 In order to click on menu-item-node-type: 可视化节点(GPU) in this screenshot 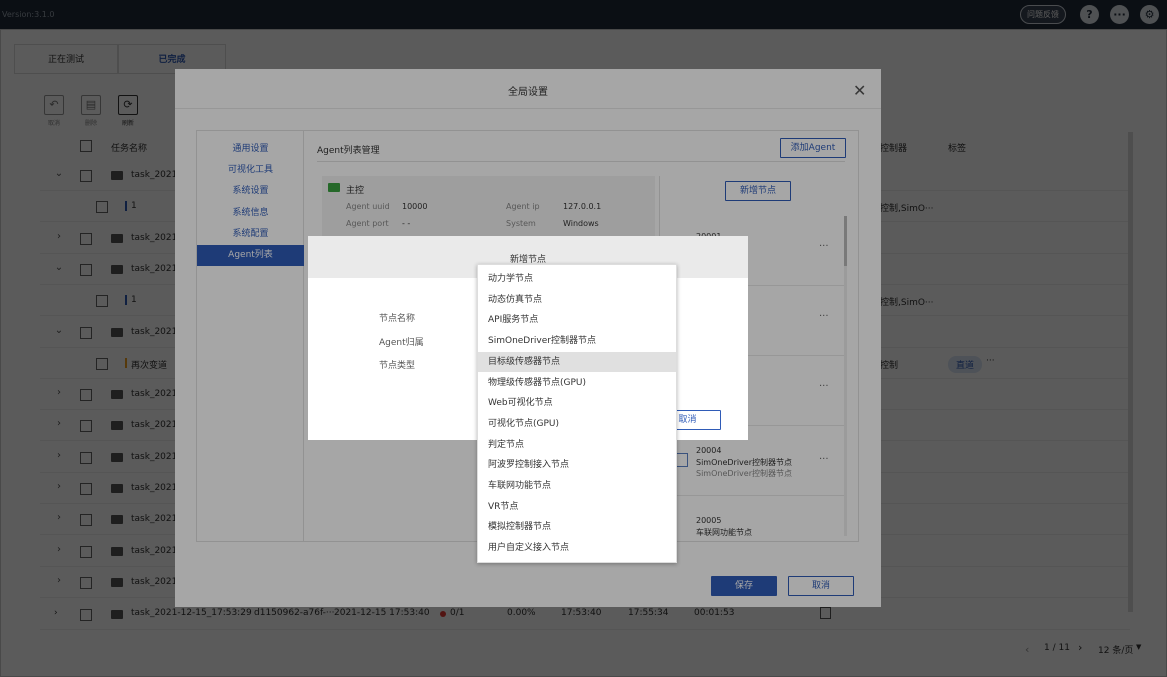, I will do `click(577, 424)`.